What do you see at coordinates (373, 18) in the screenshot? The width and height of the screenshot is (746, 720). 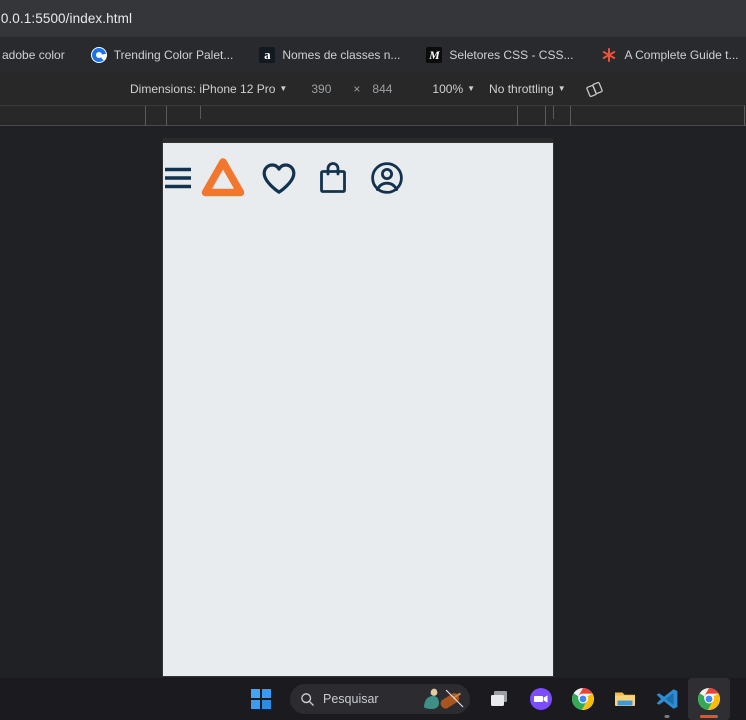 I see `omnibox-bar: .0.0.1:5500/index.html` at bounding box center [373, 18].